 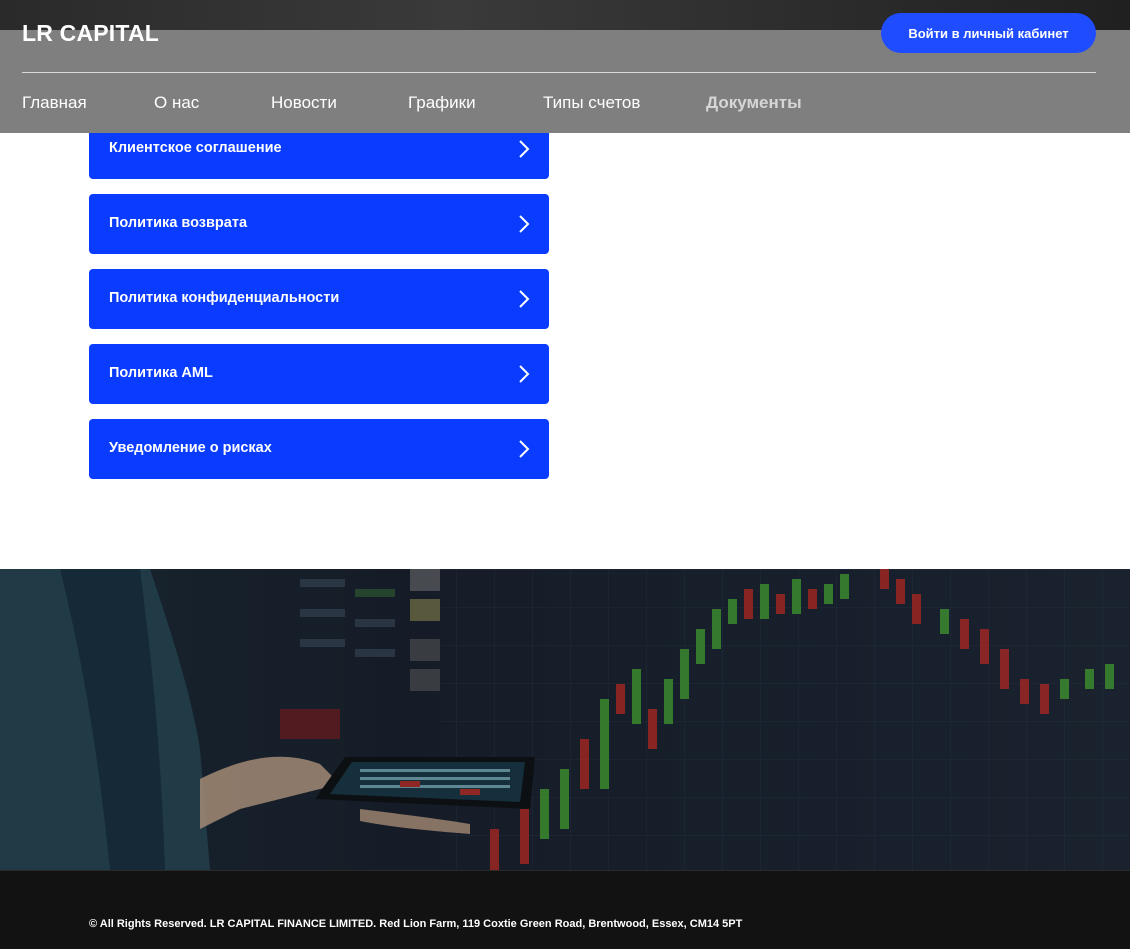 I want to click on nav-item-home: Главная, so click(x=54, y=103).